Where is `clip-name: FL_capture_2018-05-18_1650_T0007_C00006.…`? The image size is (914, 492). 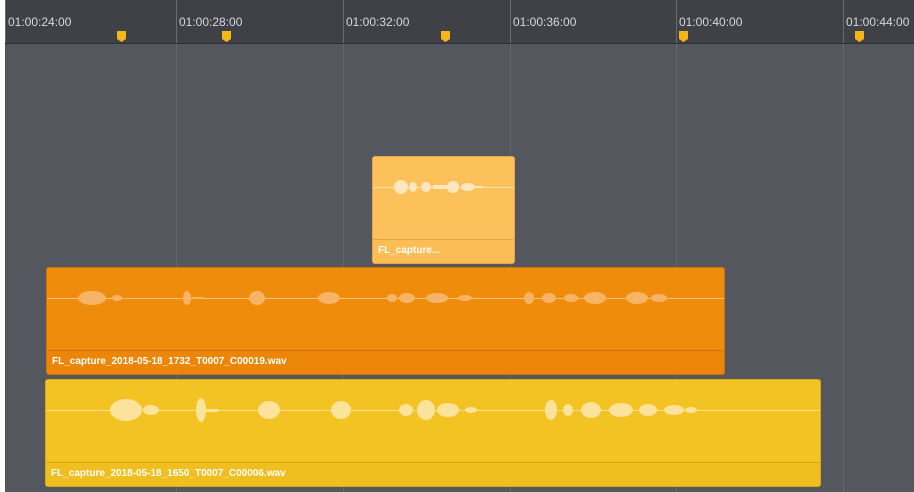 clip-name: FL_capture_2018-05-18_1650_T0007_C00006.… is located at coordinates (168, 473).